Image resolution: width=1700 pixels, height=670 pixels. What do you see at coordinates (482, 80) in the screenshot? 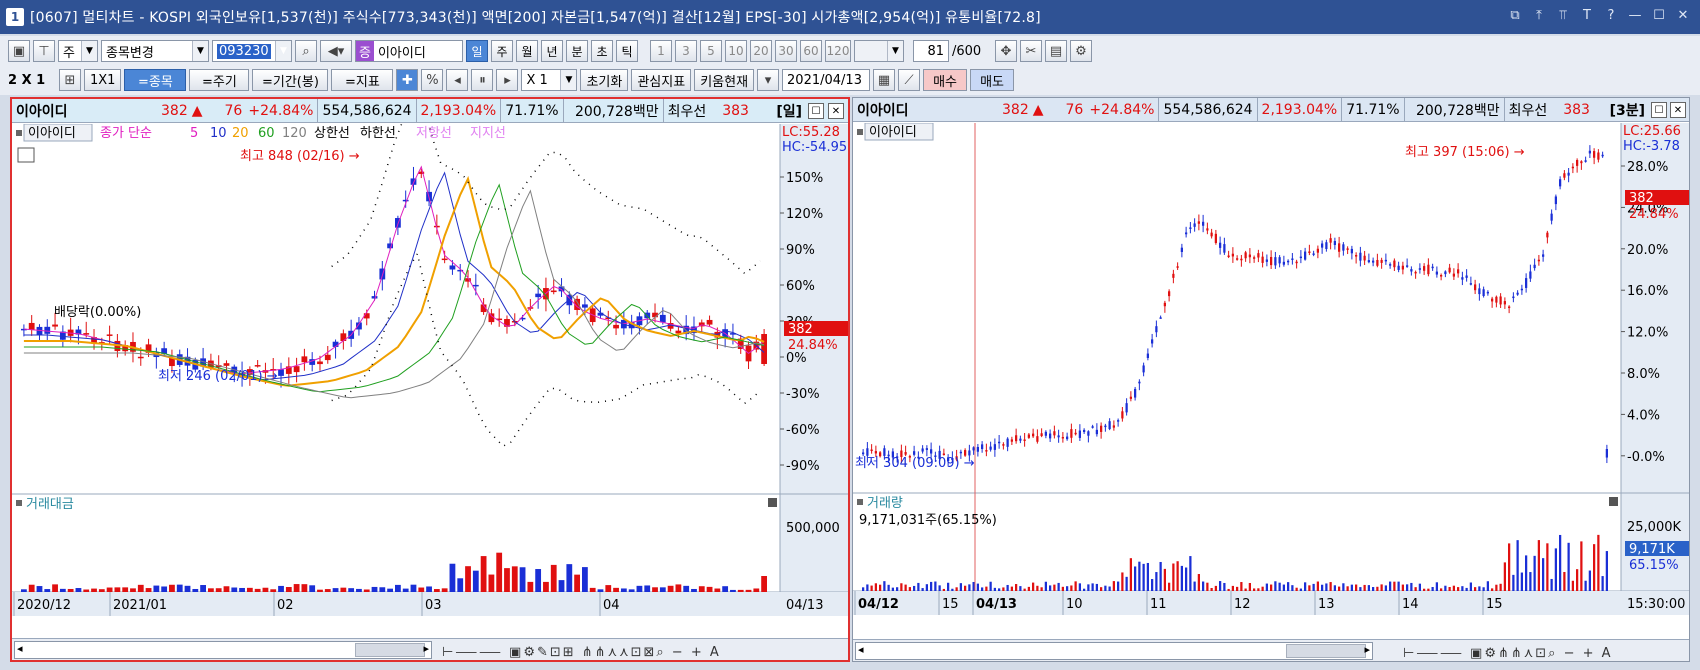
I see `pause-icon: ⏸` at bounding box center [482, 80].